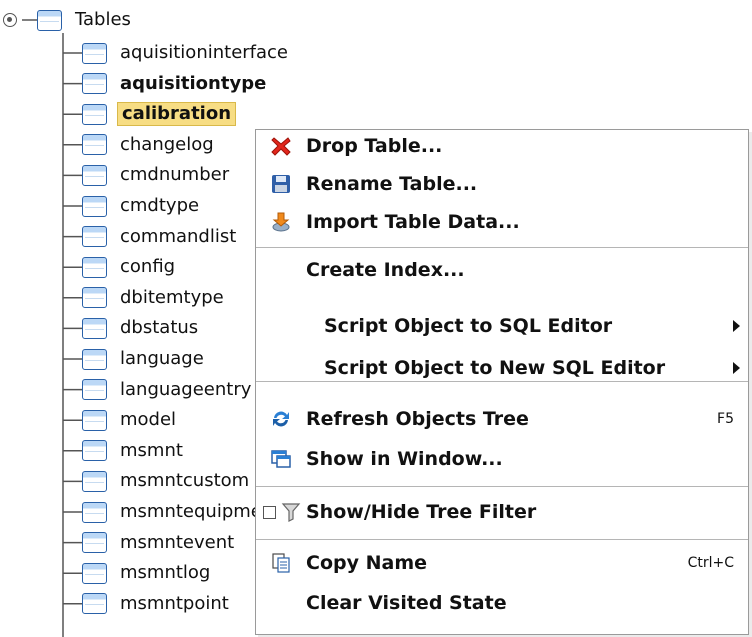 This screenshot has width=752, height=637. Describe the element at coordinates (167, 144) in the screenshot. I see `tree-item-label: changelog` at that location.